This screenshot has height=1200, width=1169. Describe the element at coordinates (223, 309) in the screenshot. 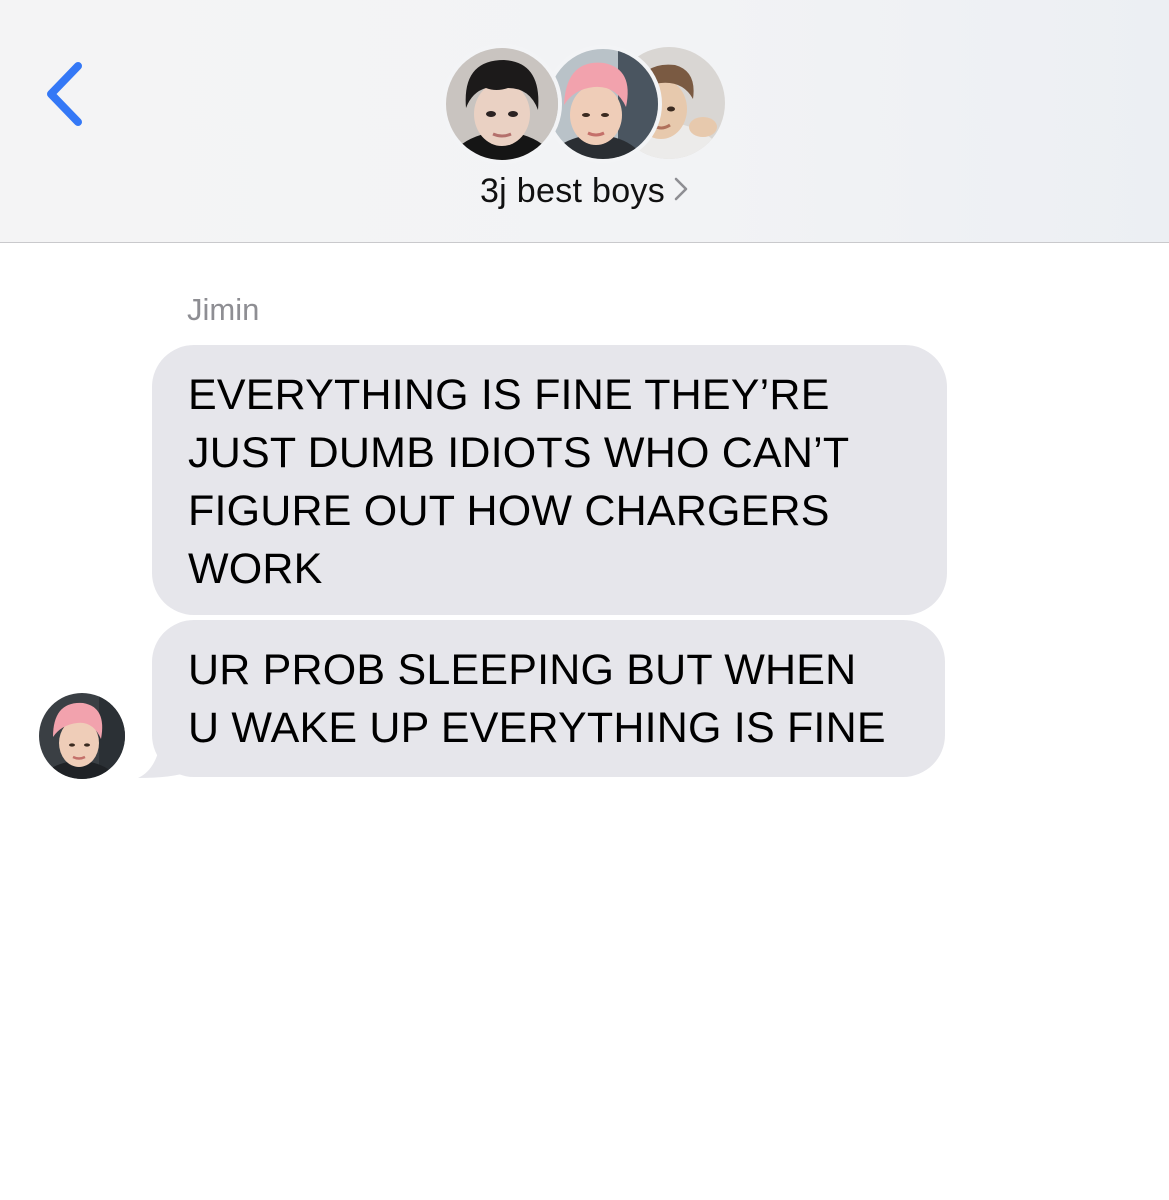

I see `sender-name: Jimin` at that location.